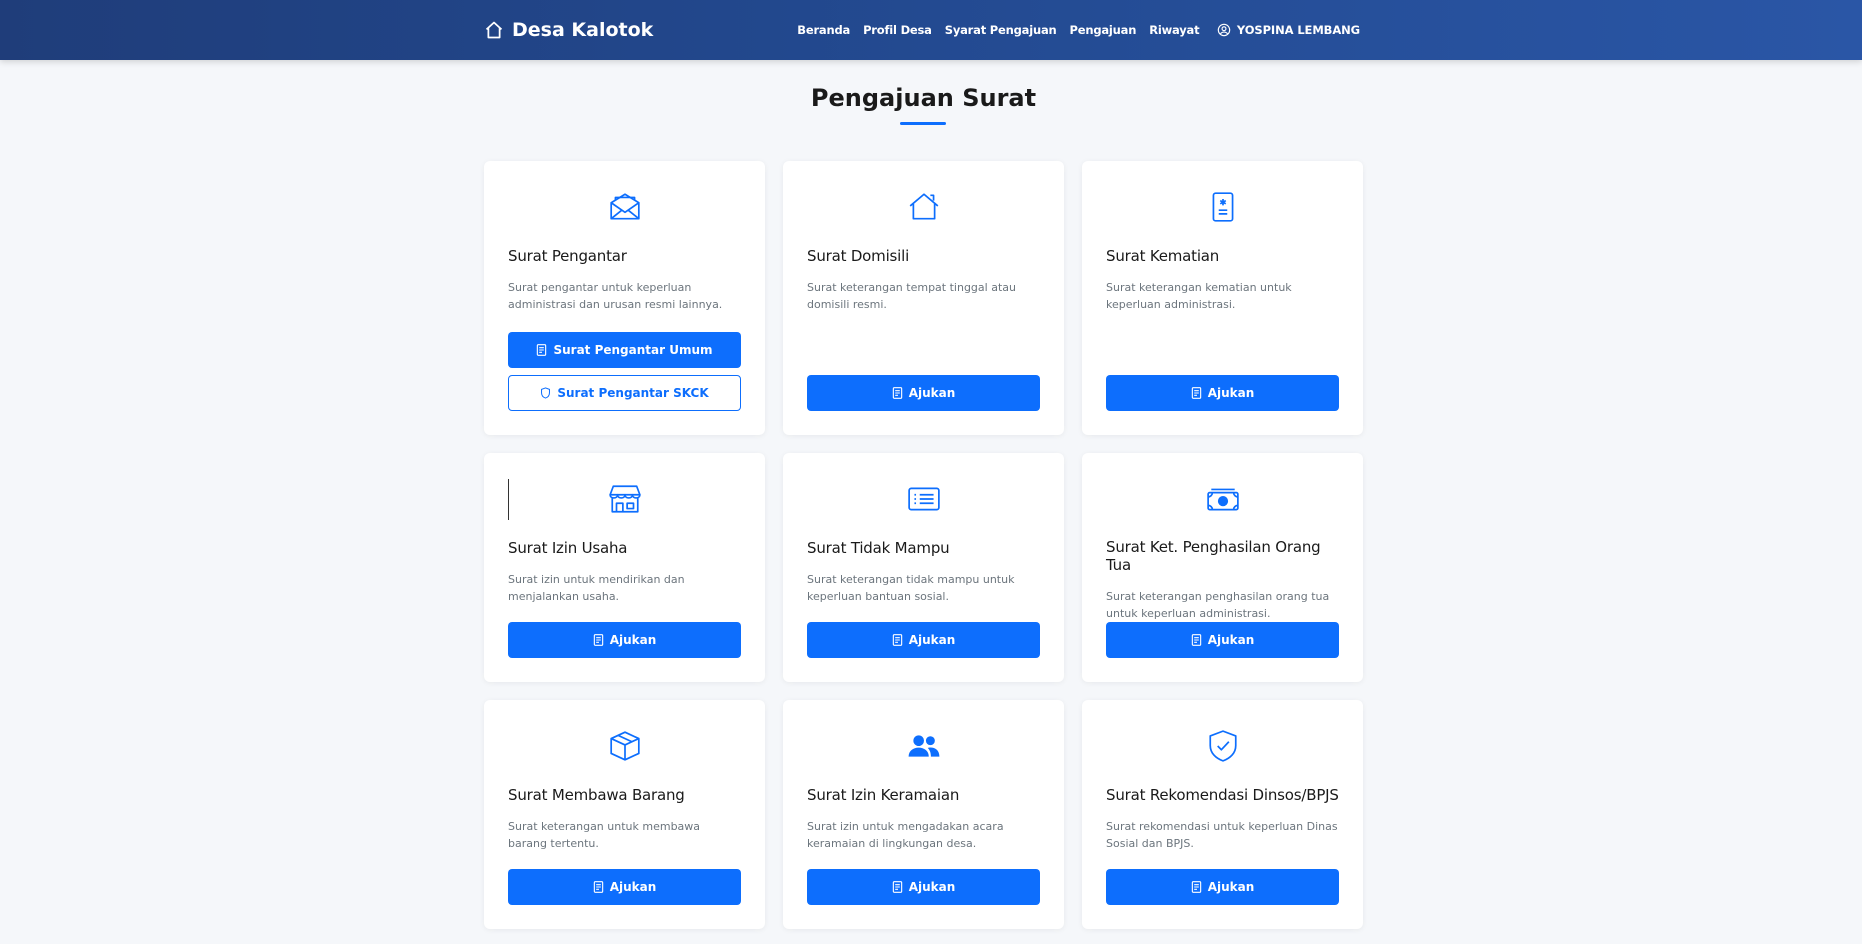 This screenshot has height=944, width=1862. I want to click on card-title: Surat Pengantar, so click(567, 256).